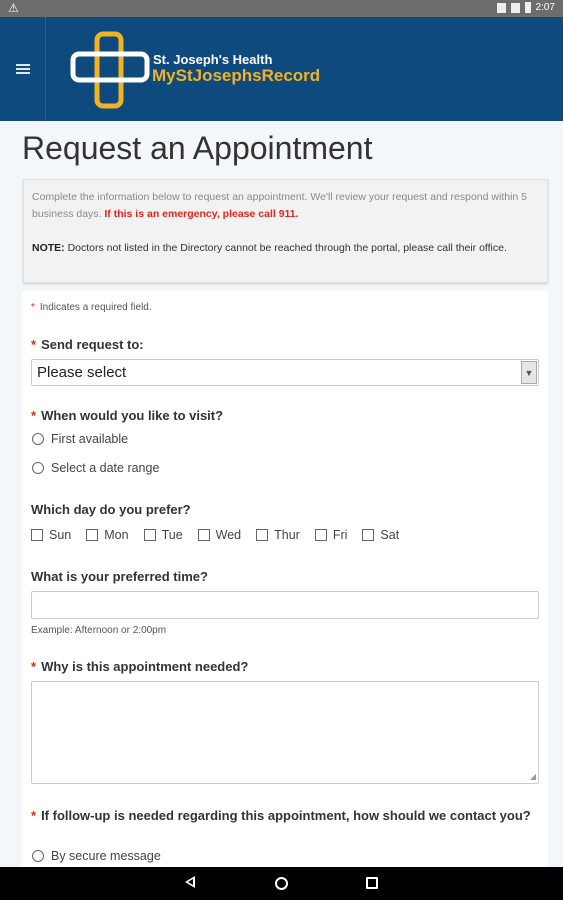  Describe the element at coordinates (285, 605) in the screenshot. I see `preferred-time-input` at that location.